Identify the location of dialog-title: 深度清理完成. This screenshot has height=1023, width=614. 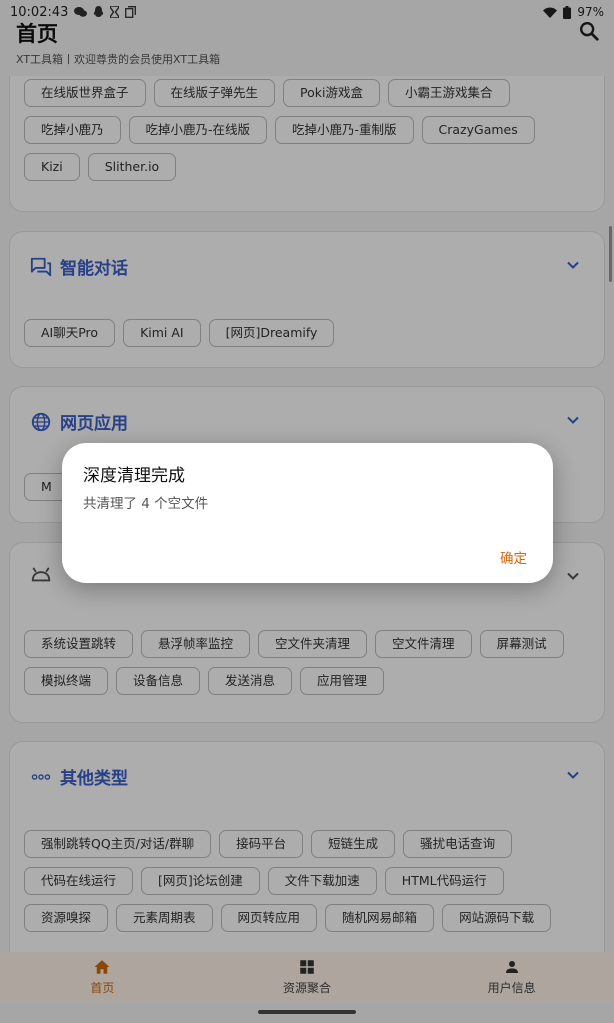
(134, 476).